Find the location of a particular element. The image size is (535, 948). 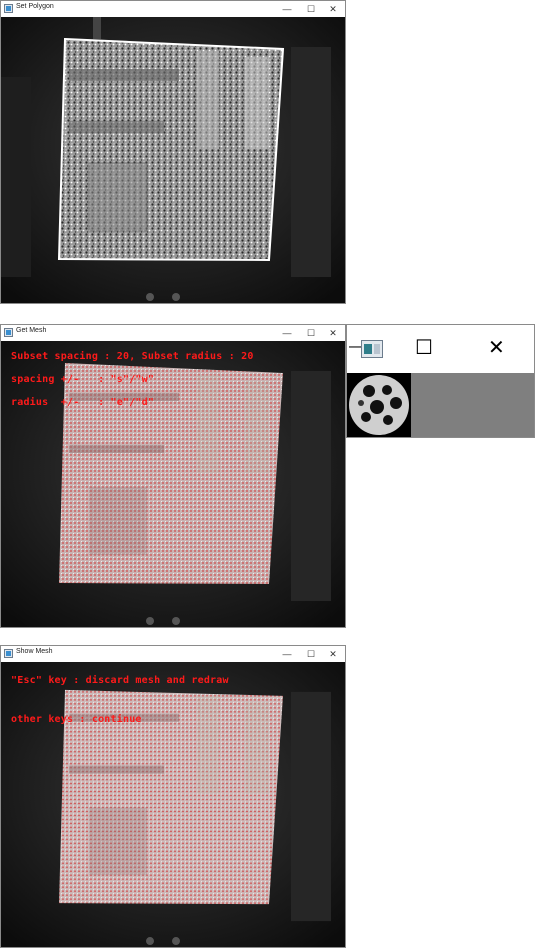

esc-instruction-text: "Esc" key : discard mesh and redraw is located at coordinates (120, 680).